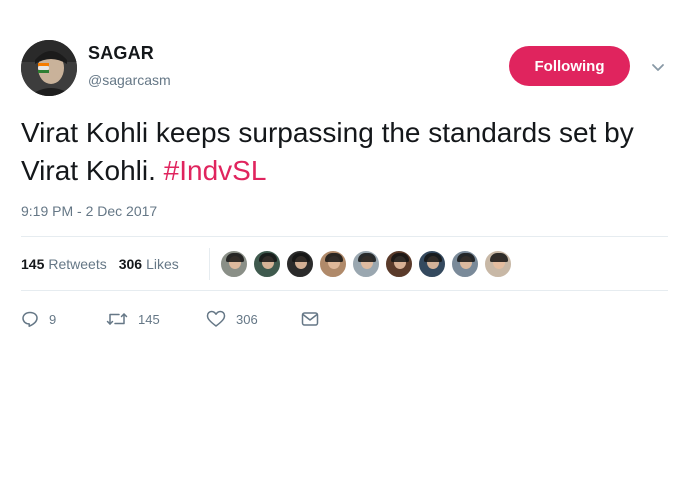 Image resolution: width=680 pixels, height=480 pixels. I want to click on avatar-image, so click(49, 68).